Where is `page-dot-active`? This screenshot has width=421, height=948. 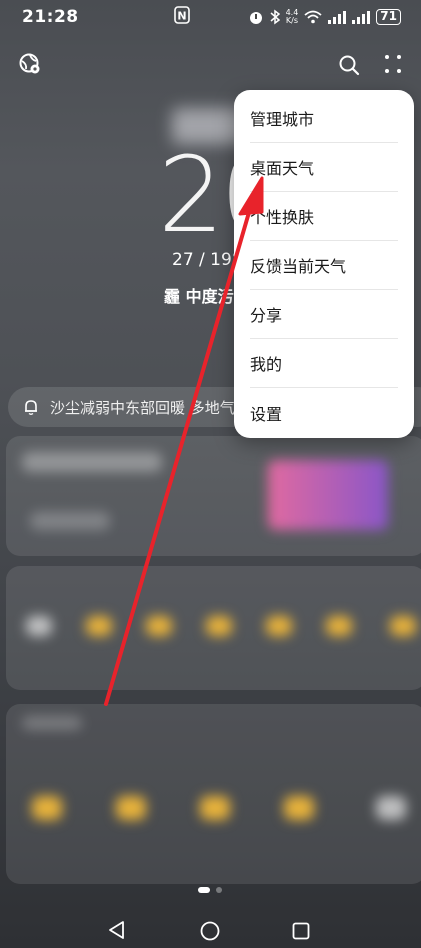
page-dot-active is located at coordinates (204, 890).